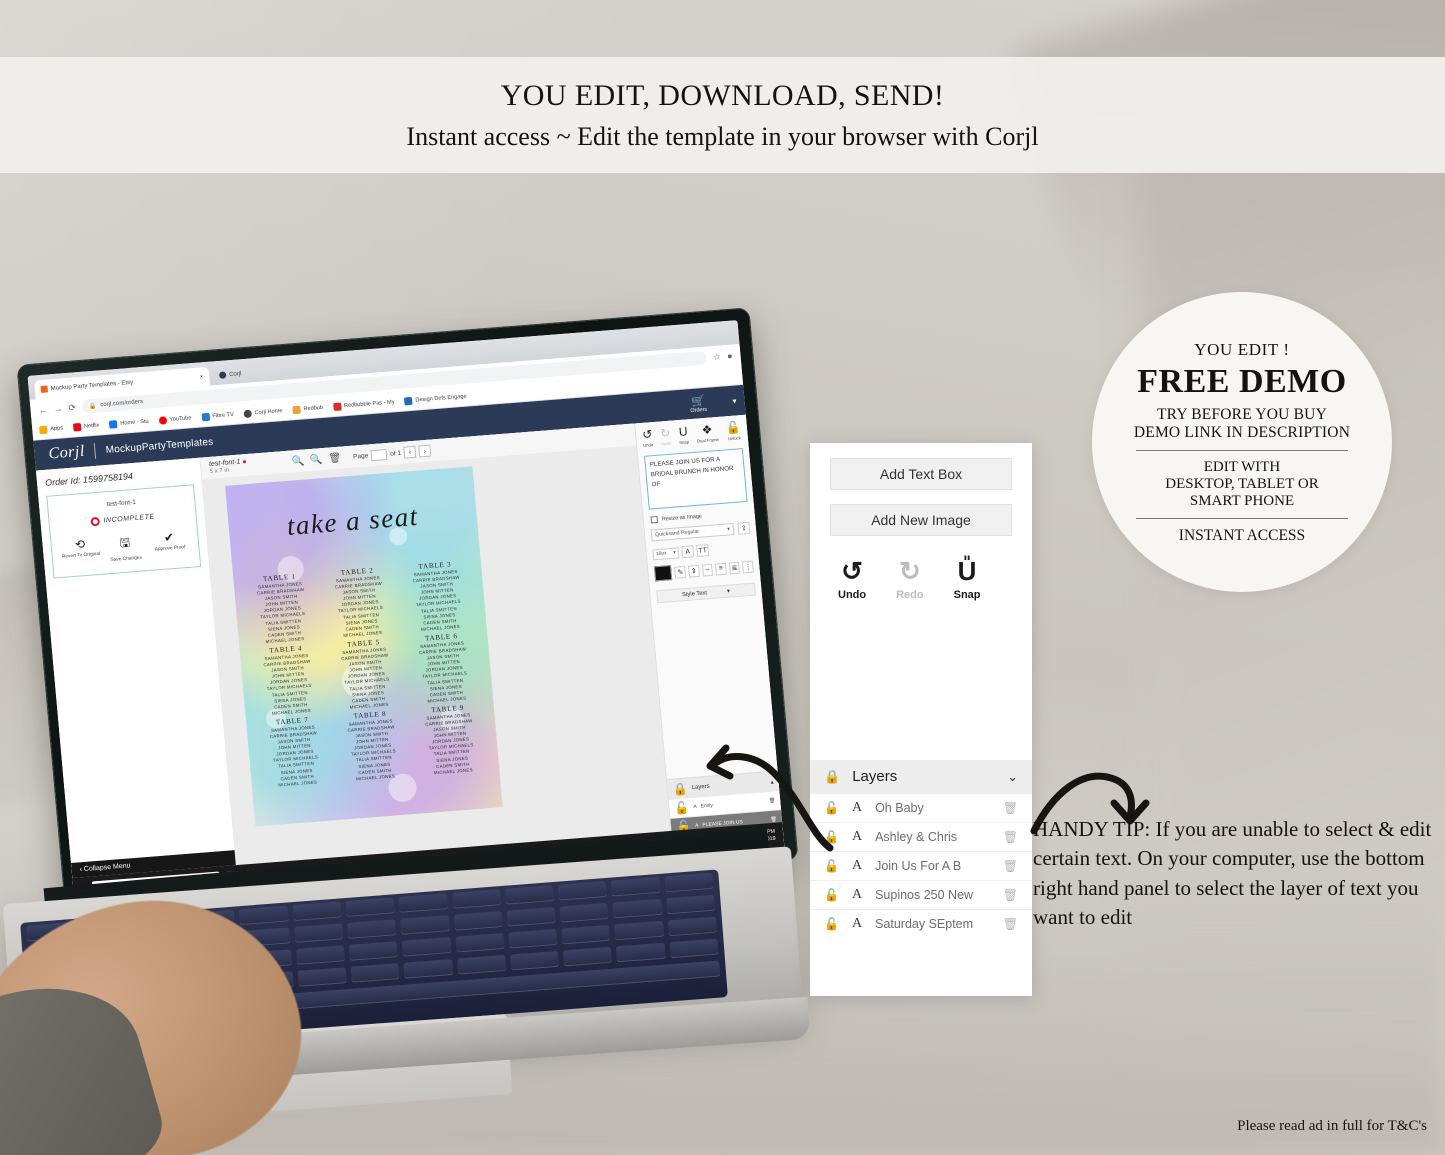 This screenshot has width=1445, height=1155. Describe the element at coordinates (698, 516) in the screenshot. I see `resize-as-image-checkbox: Resize as Image` at that location.